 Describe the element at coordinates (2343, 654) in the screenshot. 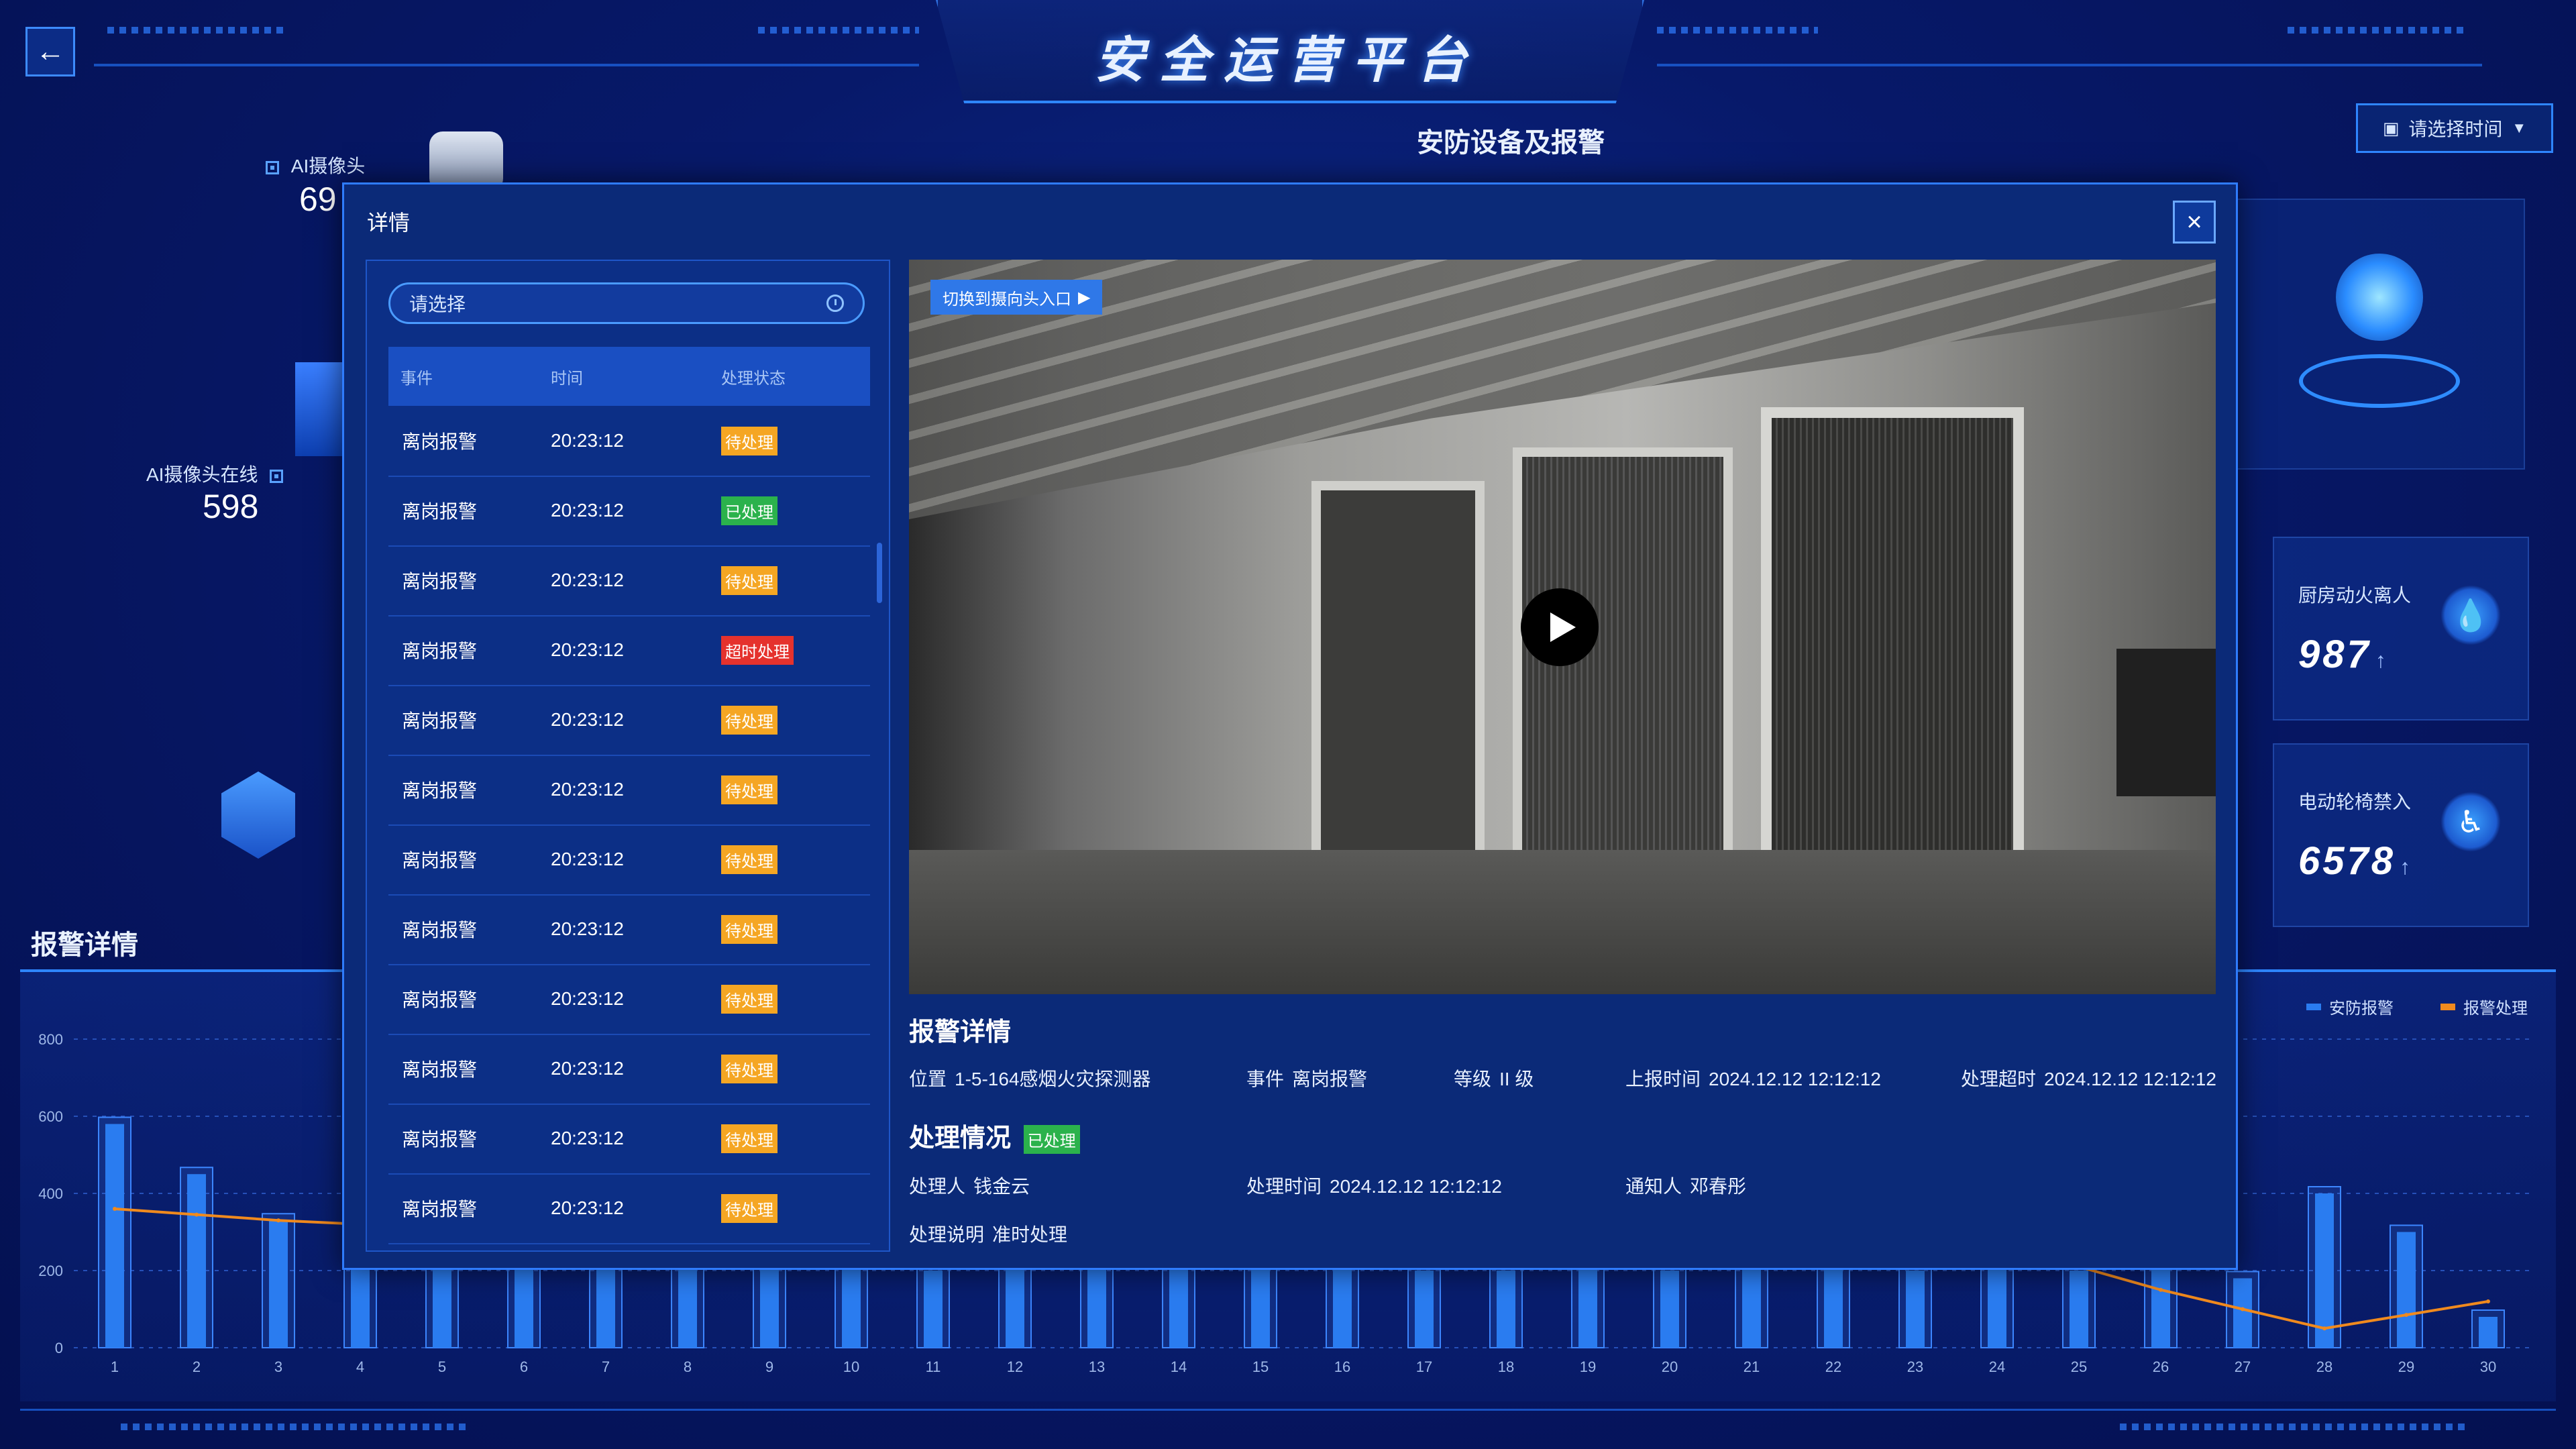

I see `kitchen-fire-value: 987 ↑` at that location.